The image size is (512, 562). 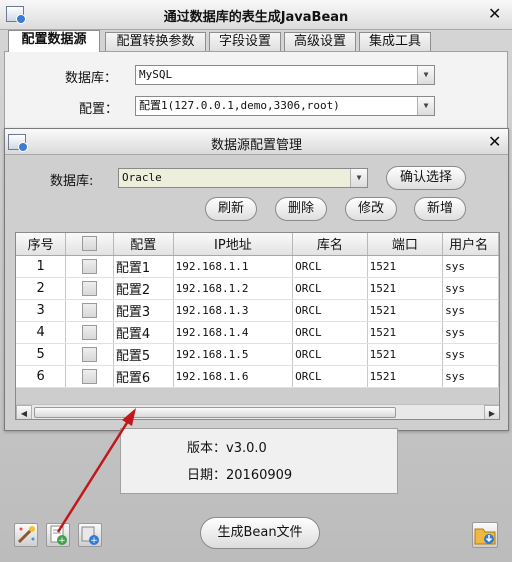 What do you see at coordinates (405, 244) in the screenshot?
I see `col-header-port: 端口` at bounding box center [405, 244].